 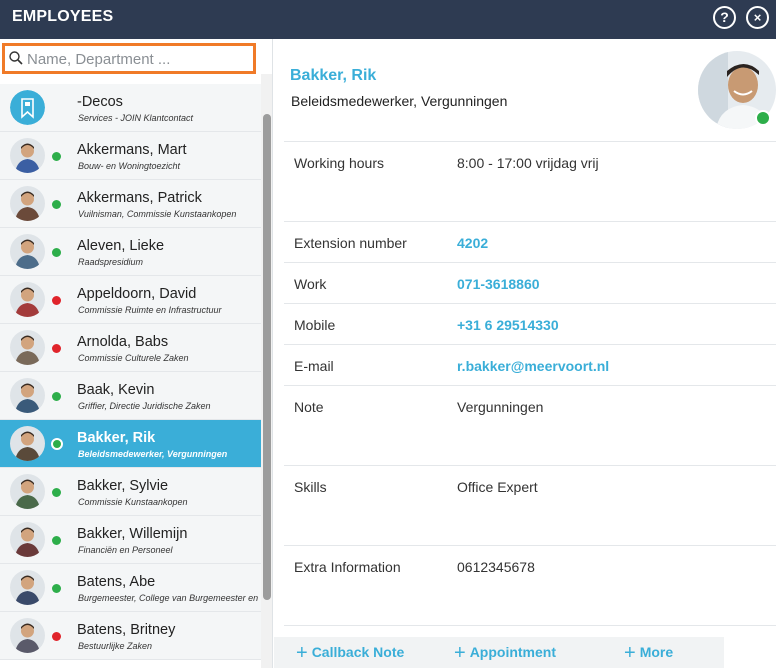 I want to click on detail-label: Extra Information, so click(x=347, y=567).